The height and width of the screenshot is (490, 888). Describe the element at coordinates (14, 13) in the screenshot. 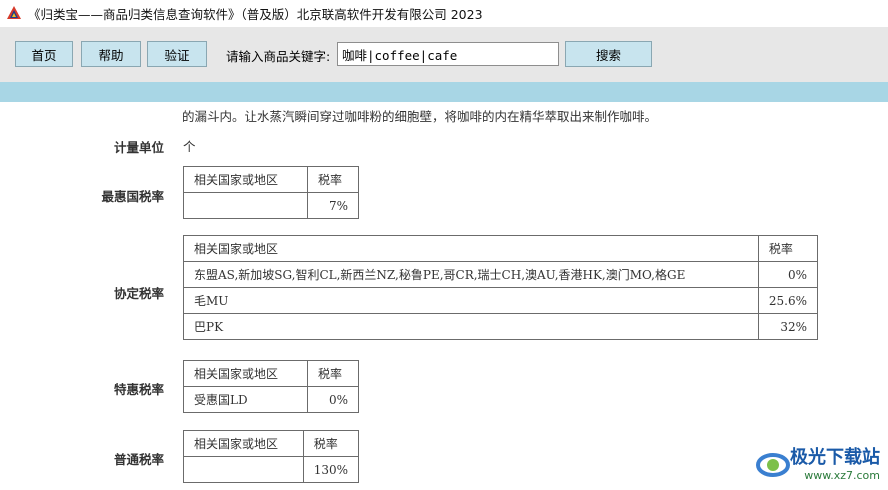

I see `app-logo-icon` at that location.